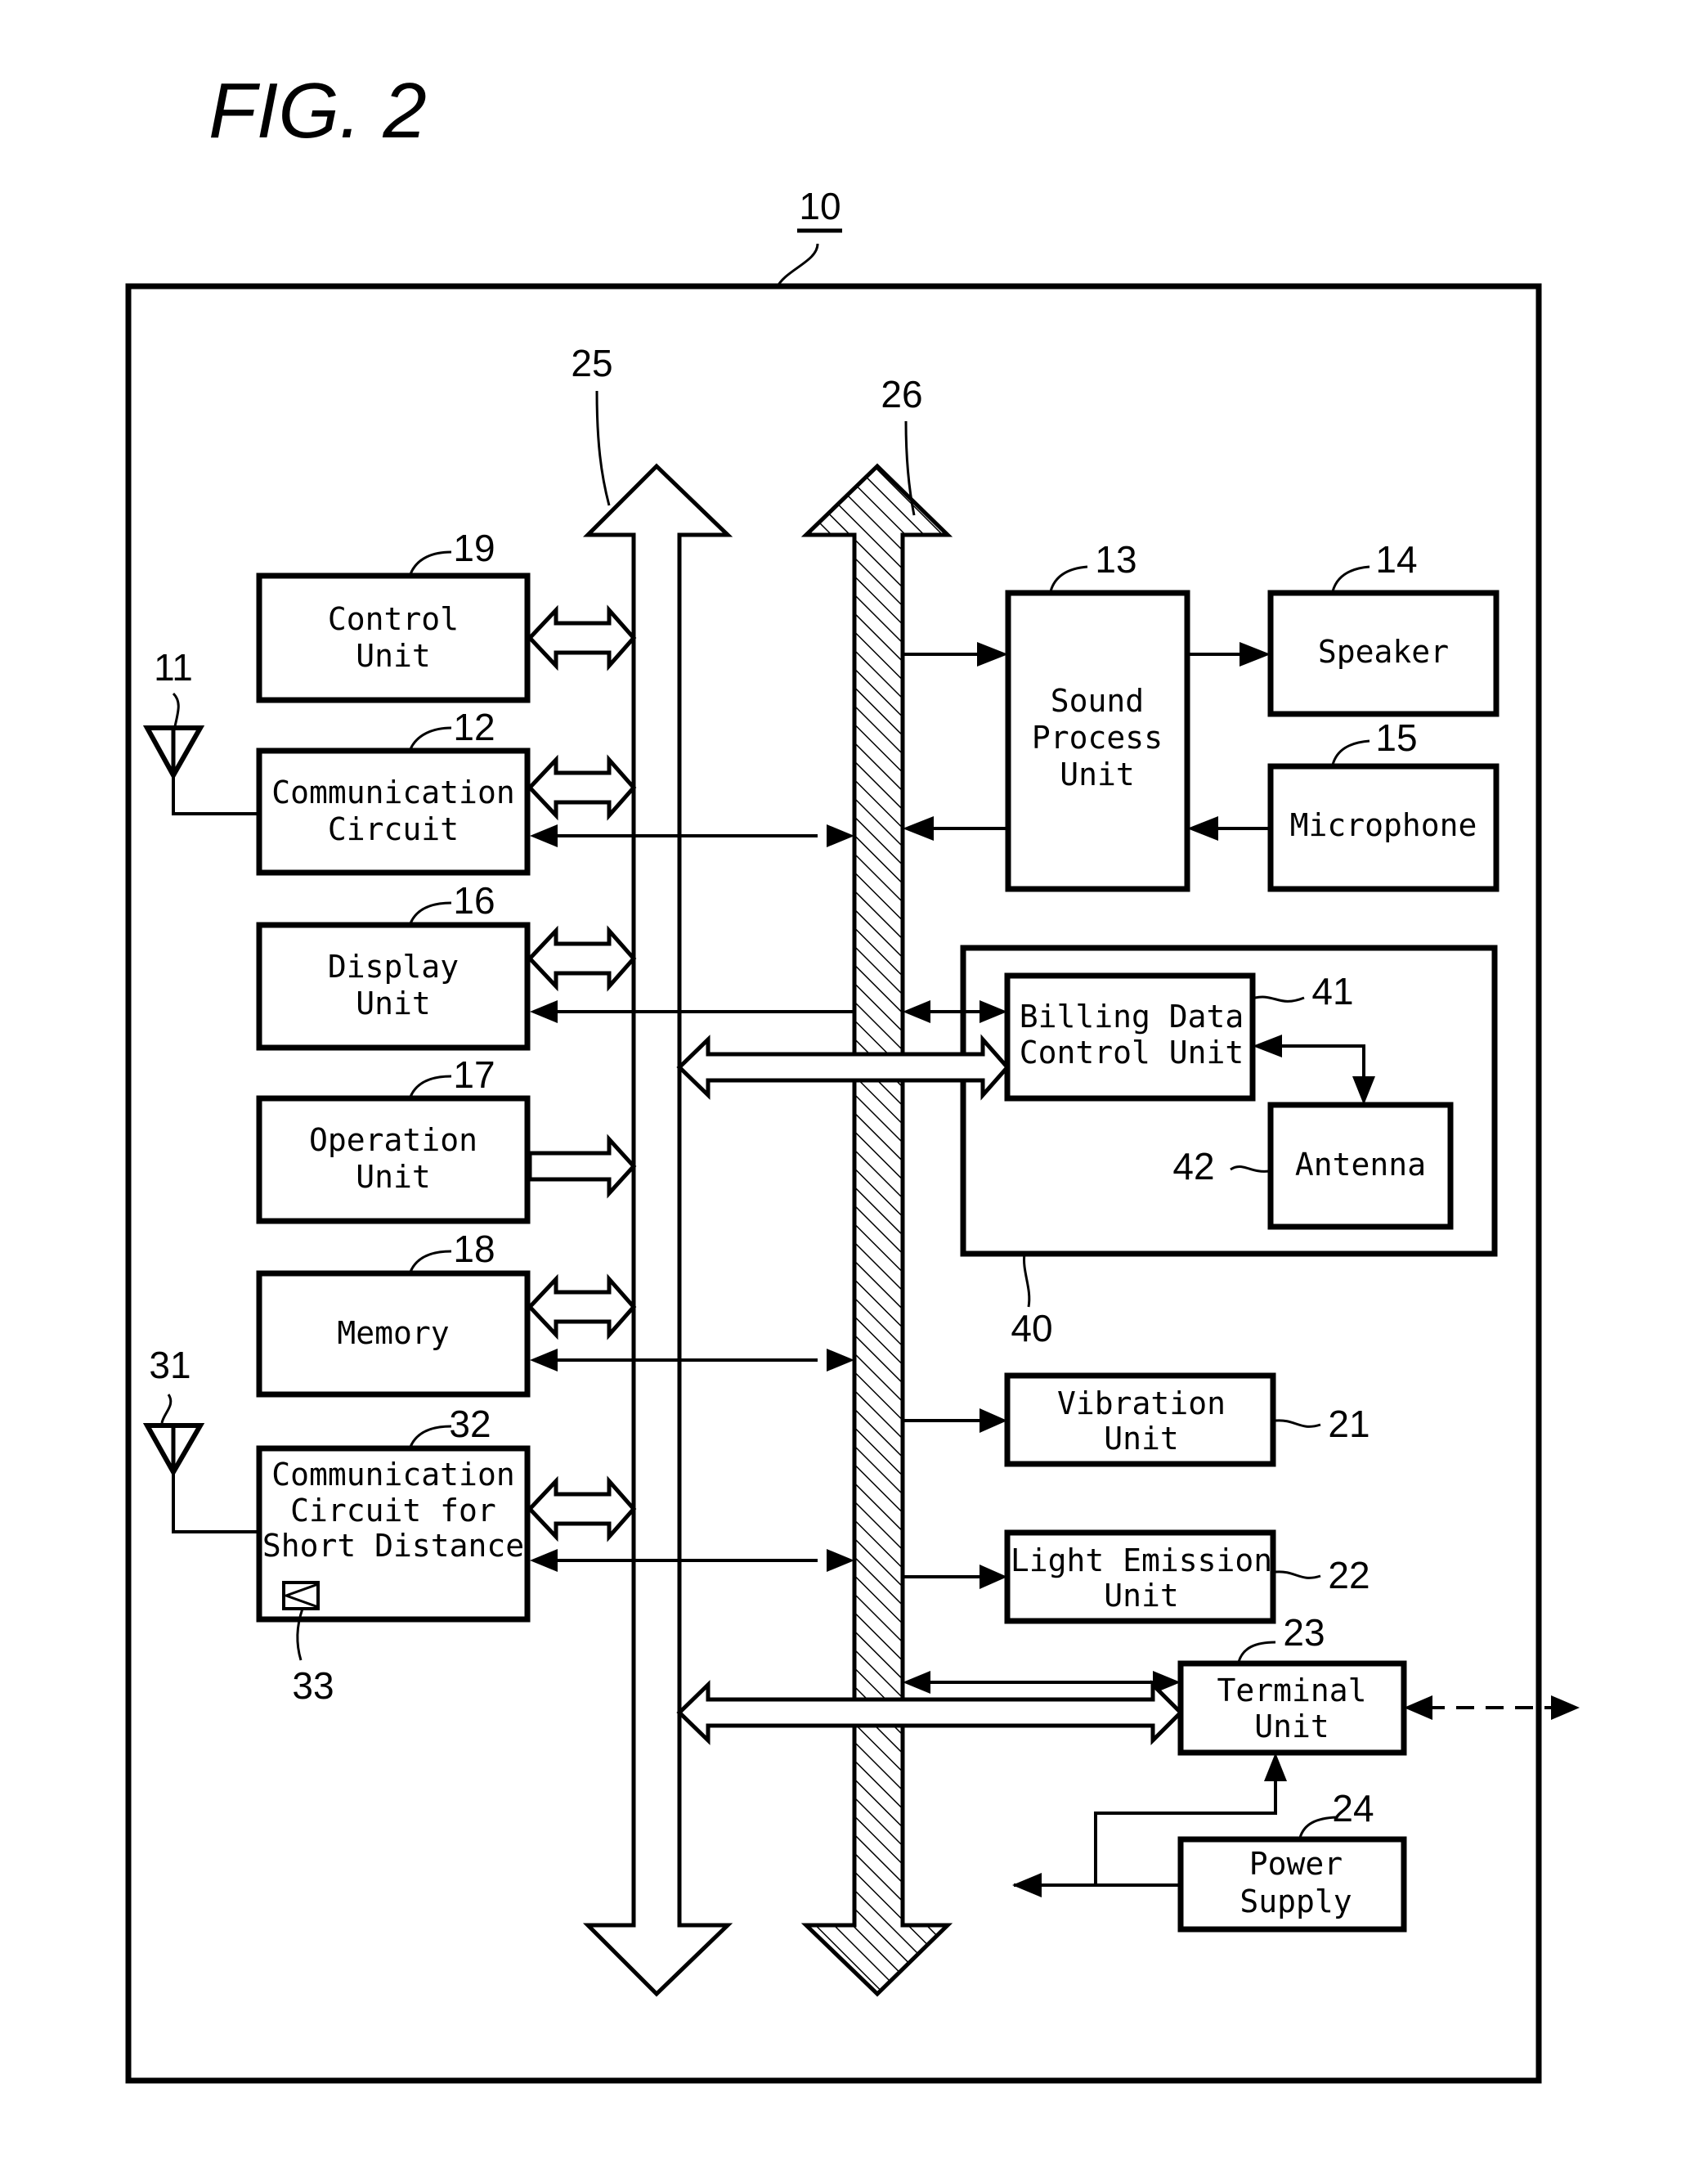  I want to click on speaker-block: Speaker 14, so click(1384, 627).